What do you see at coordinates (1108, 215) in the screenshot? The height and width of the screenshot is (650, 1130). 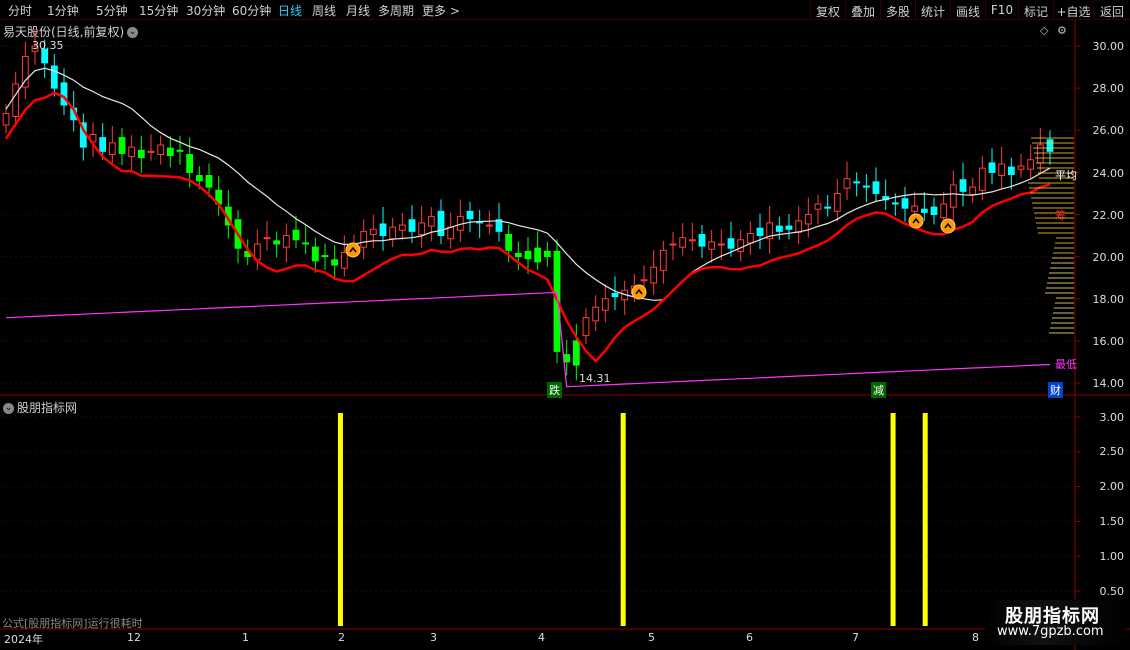 I see `y-tick-label: 22.00` at bounding box center [1108, 215].